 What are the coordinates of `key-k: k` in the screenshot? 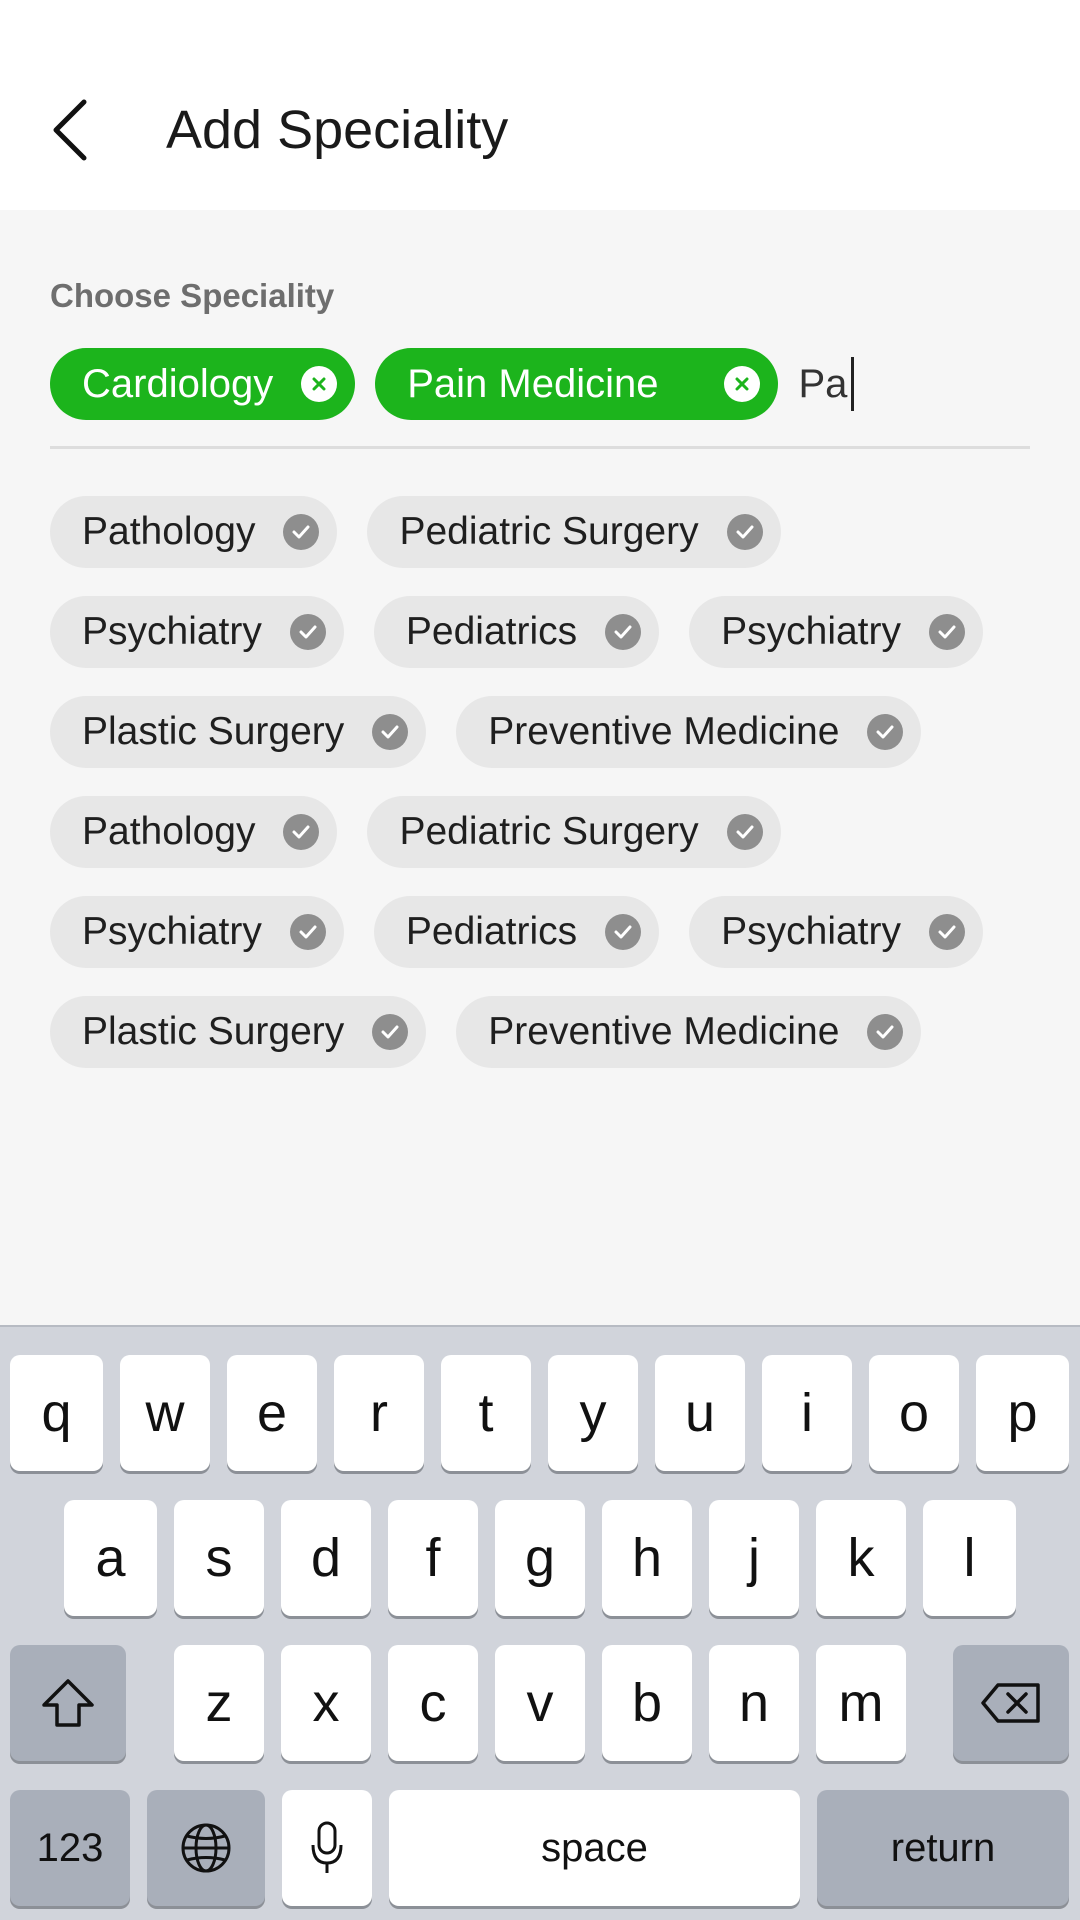 It's located at (861, 1558).